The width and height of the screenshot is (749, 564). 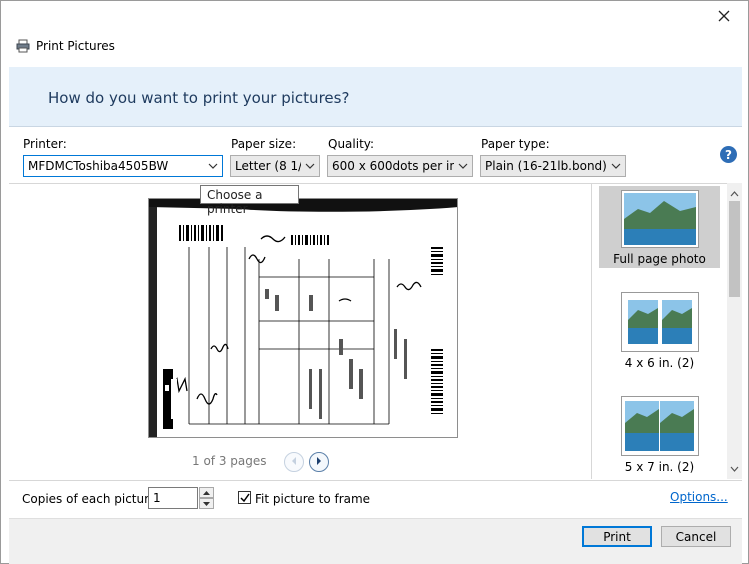 I want to click on layout-label: 5 x 7 in. (2), so click(x=659, y=467).